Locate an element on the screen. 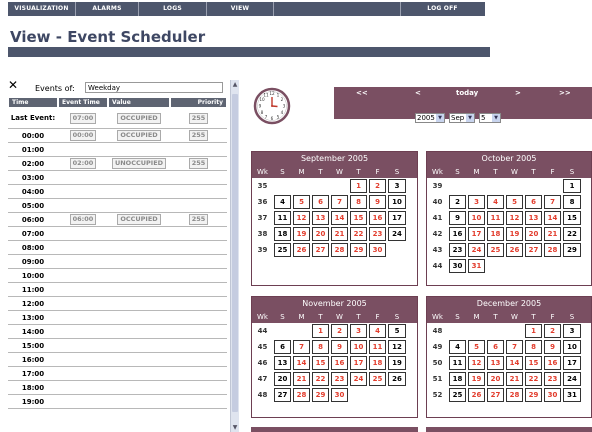 This screenshot has width=592, height=432. table-row: 00:00 00:00 OCCUPIED 255 is located at coordinates (117, 136).